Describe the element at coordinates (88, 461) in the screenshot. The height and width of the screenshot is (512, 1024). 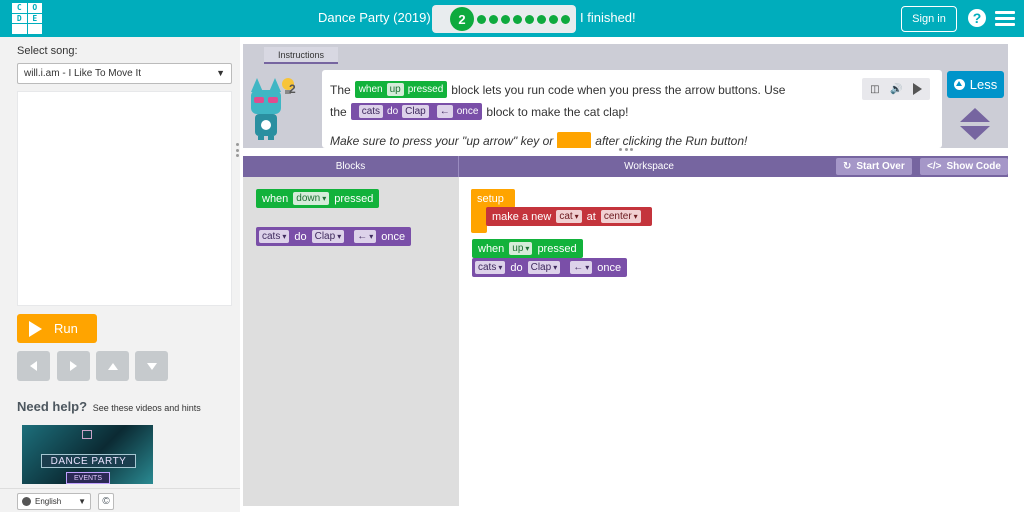
I see `video-title: DANCE PARTY` at that location.